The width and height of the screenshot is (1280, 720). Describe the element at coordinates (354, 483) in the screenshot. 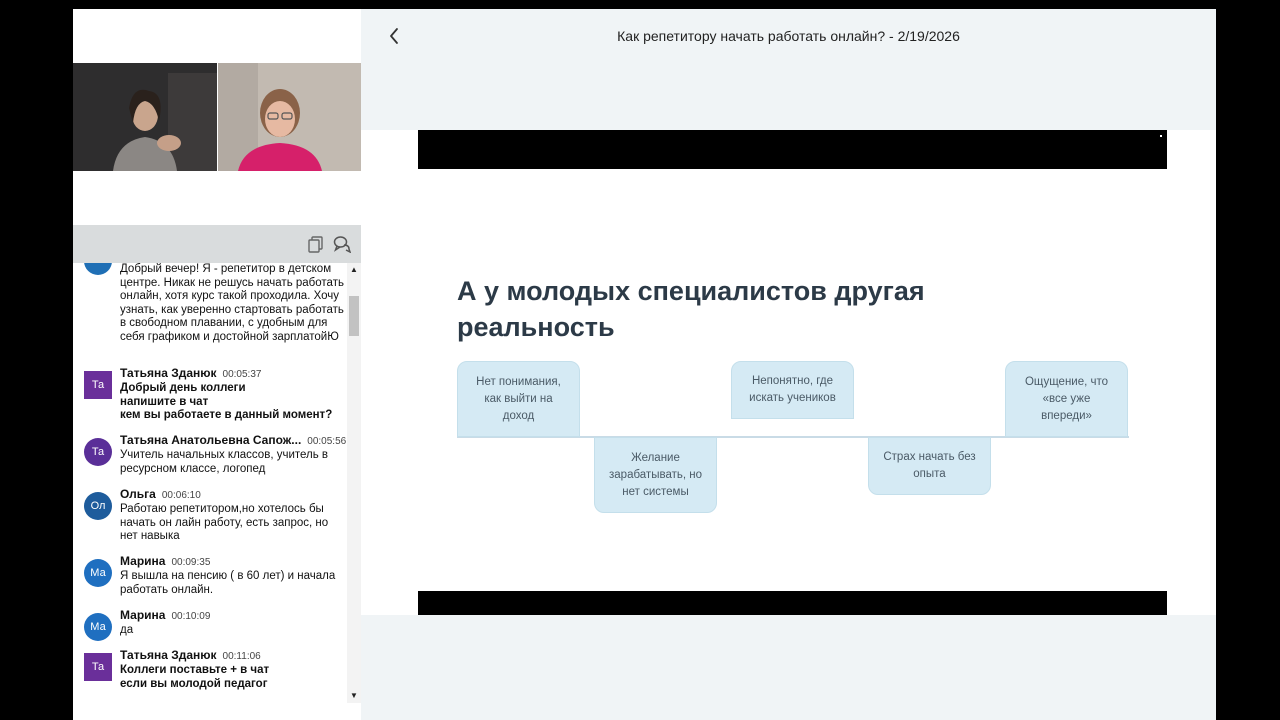

I see `chat-scrollbar: ▲ ▼` at that location.